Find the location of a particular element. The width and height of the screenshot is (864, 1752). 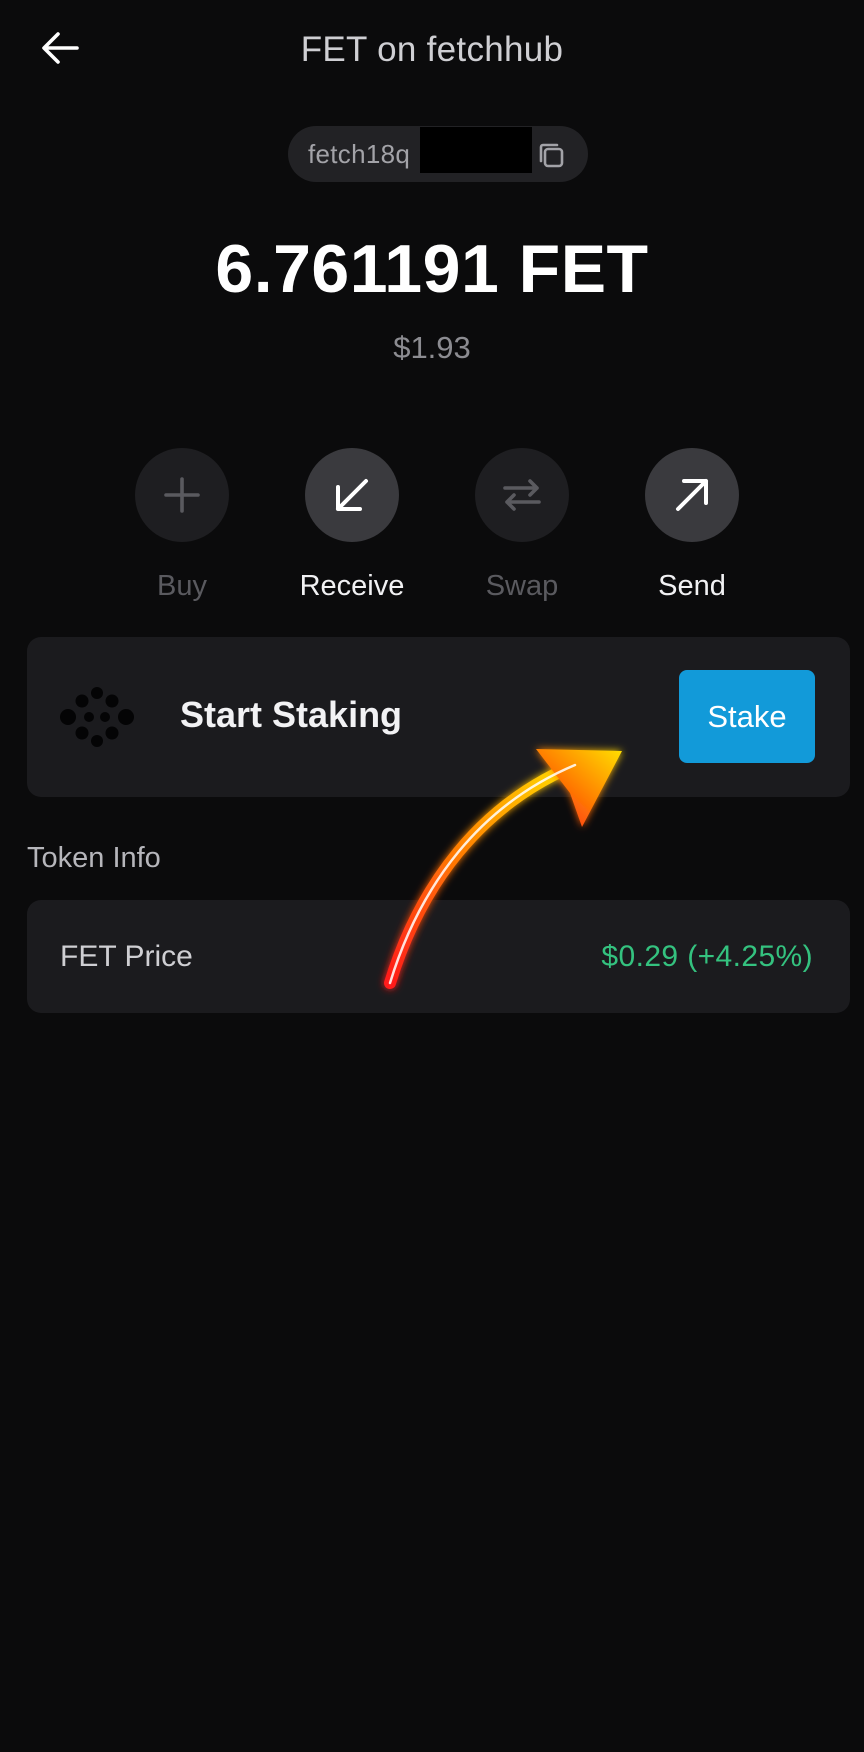

fetch-ai-logo-icon is located at coordinates (97, 717).